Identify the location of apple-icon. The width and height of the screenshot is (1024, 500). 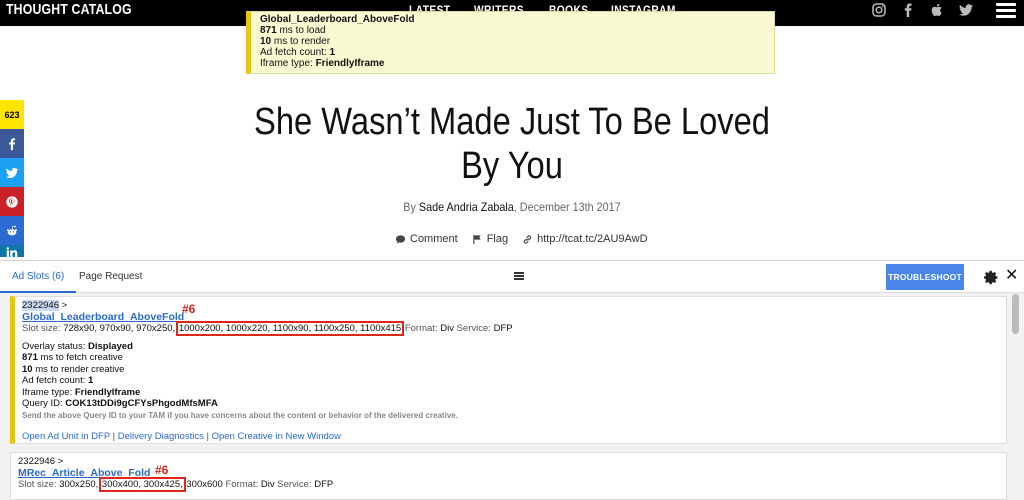
(937, 10).